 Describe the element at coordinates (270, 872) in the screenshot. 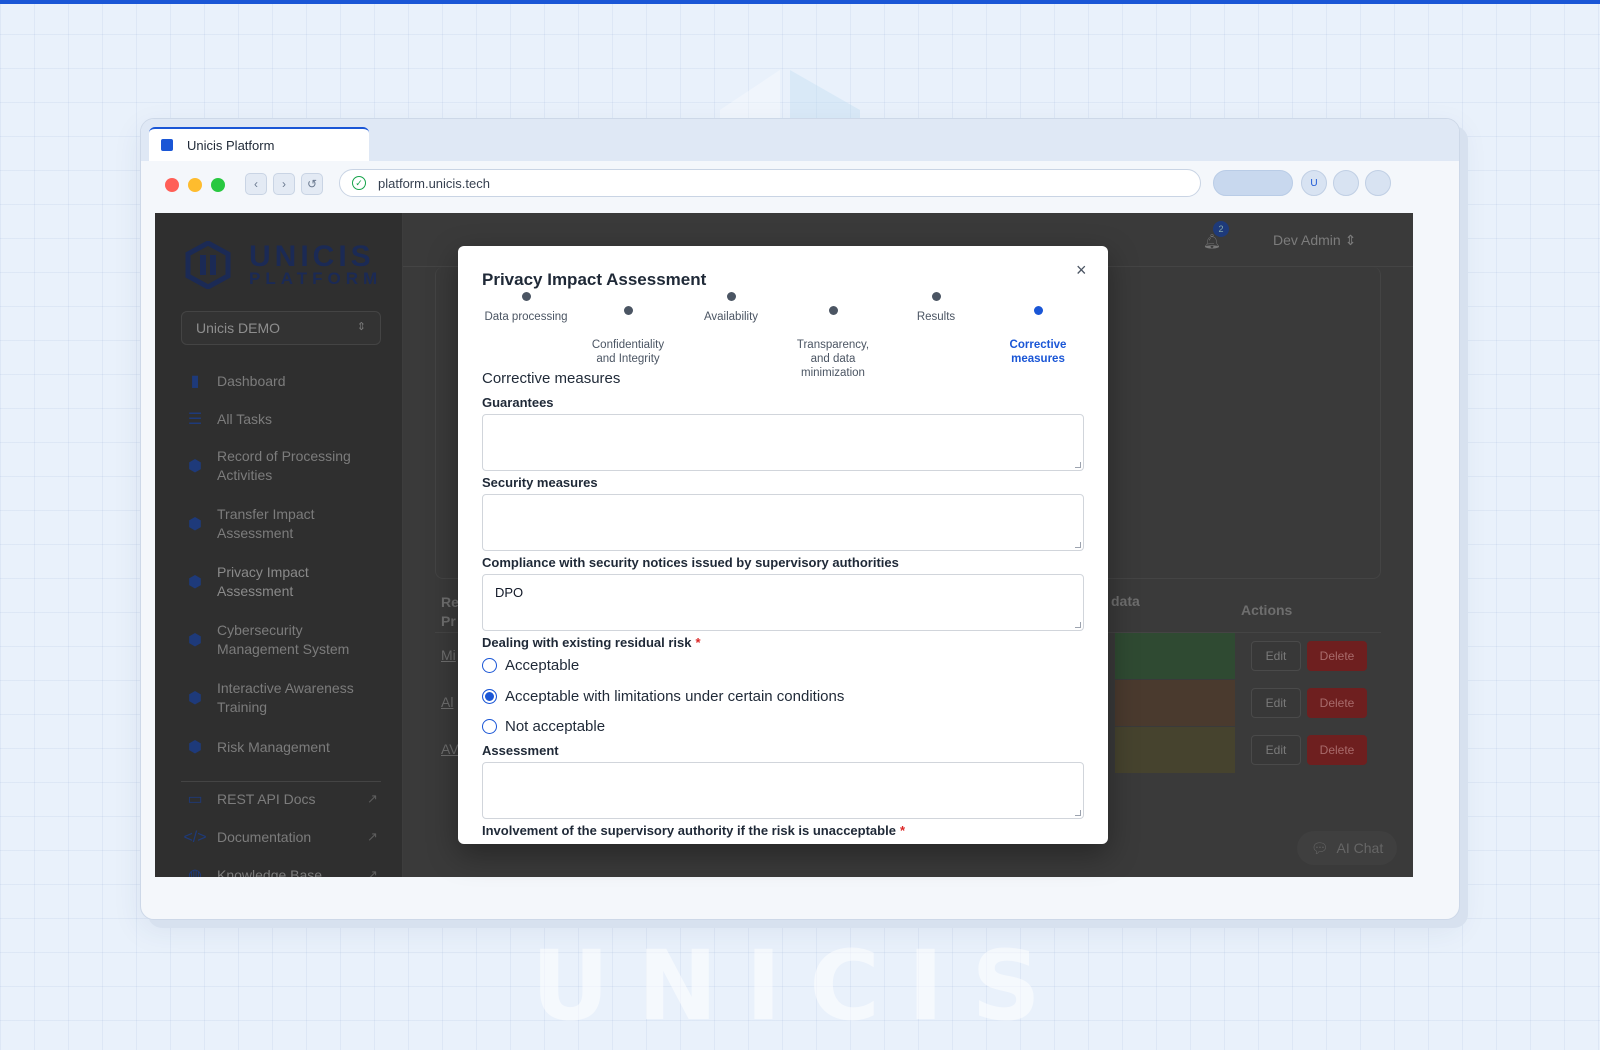

I see `sidebar-link-label: Knowledge Base` at that location.